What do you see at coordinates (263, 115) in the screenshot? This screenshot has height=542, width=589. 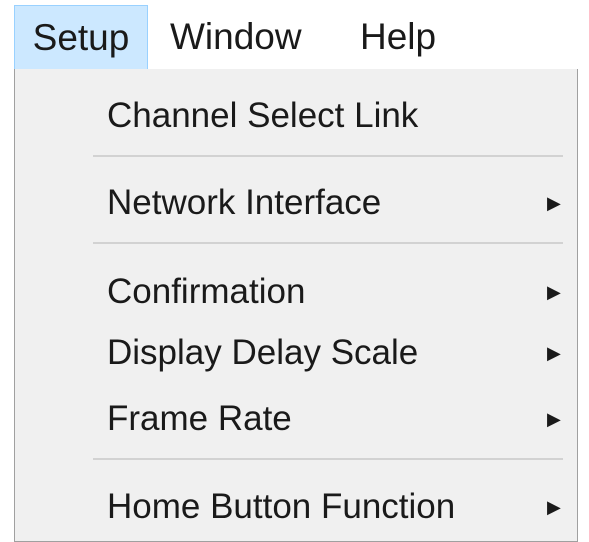 I see `menu-item-label: Channel Select Link` at bounding box center [263, 115].